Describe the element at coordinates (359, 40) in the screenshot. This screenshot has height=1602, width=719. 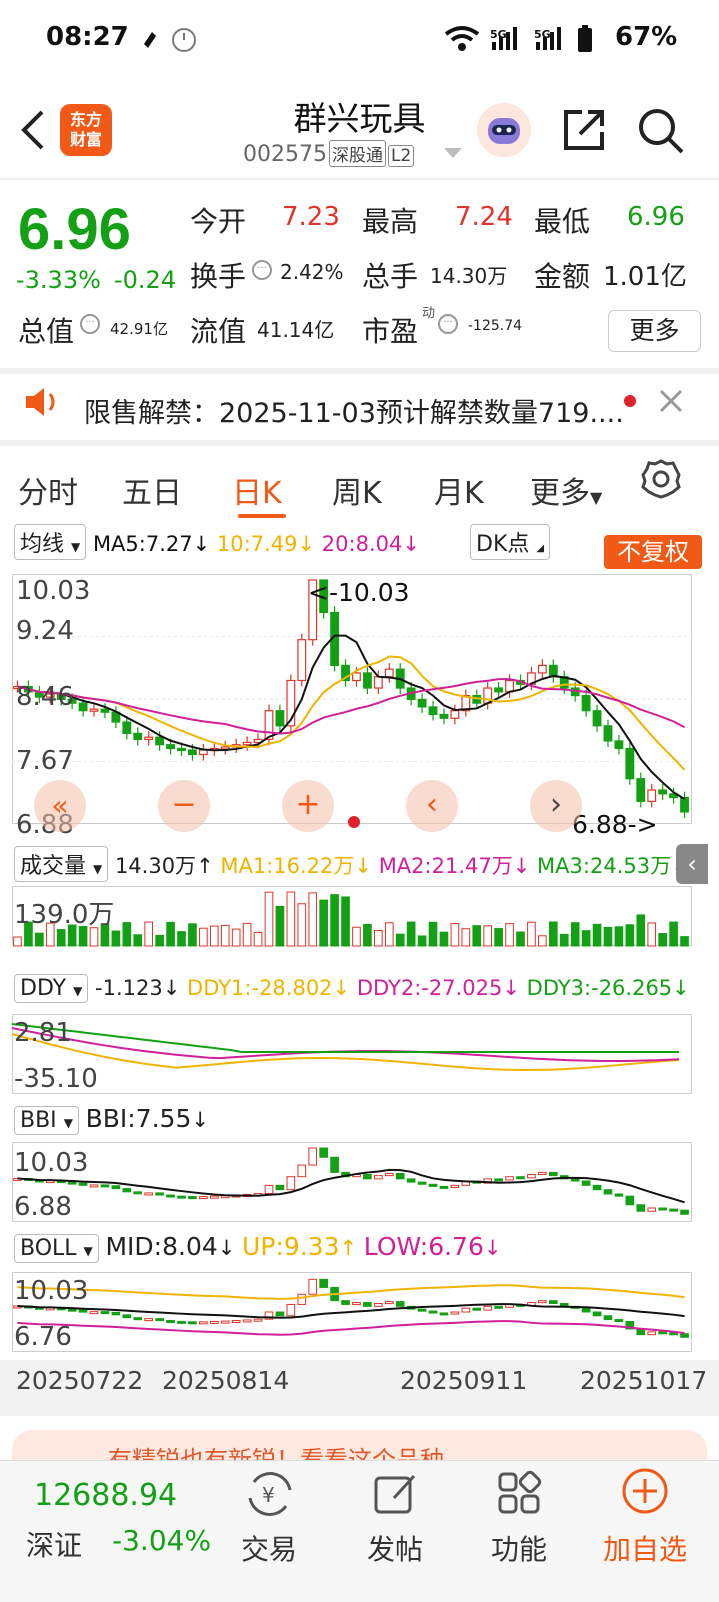
I see `status-bar: 08:27 5G 5G 67%` at that location.